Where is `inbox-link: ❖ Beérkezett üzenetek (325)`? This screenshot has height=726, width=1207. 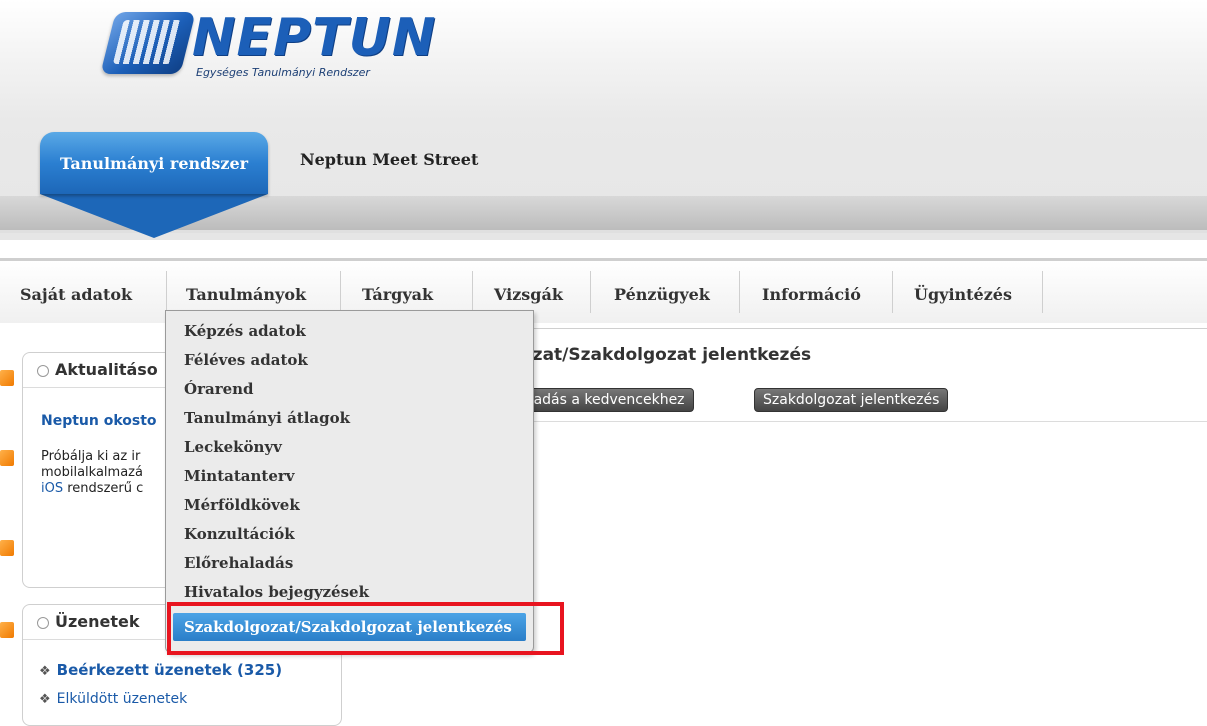
inbox-link: ❖ Beérkezett üzenetek (325) is located at coordinates (160, 670).